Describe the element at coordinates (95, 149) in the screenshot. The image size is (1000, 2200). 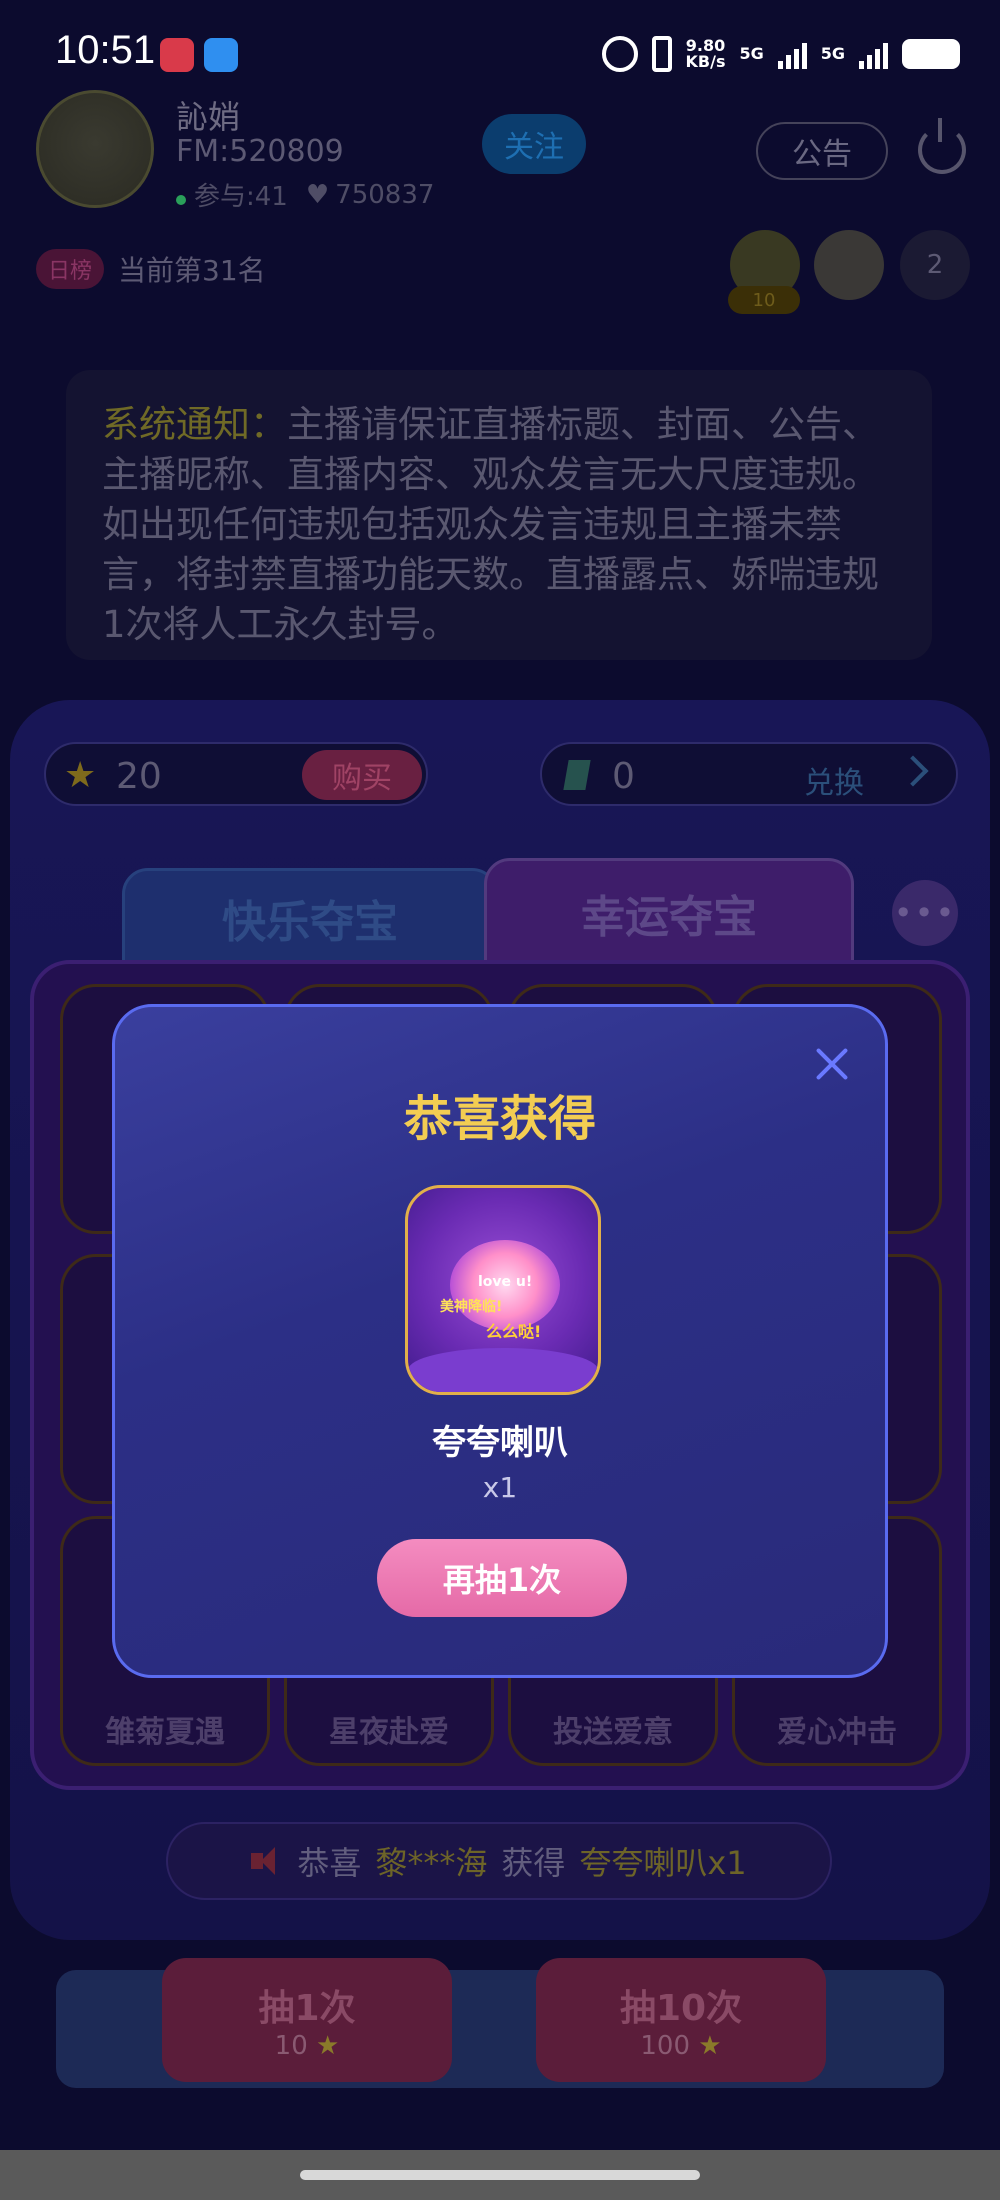
I see `anchor-avatar` at that location.